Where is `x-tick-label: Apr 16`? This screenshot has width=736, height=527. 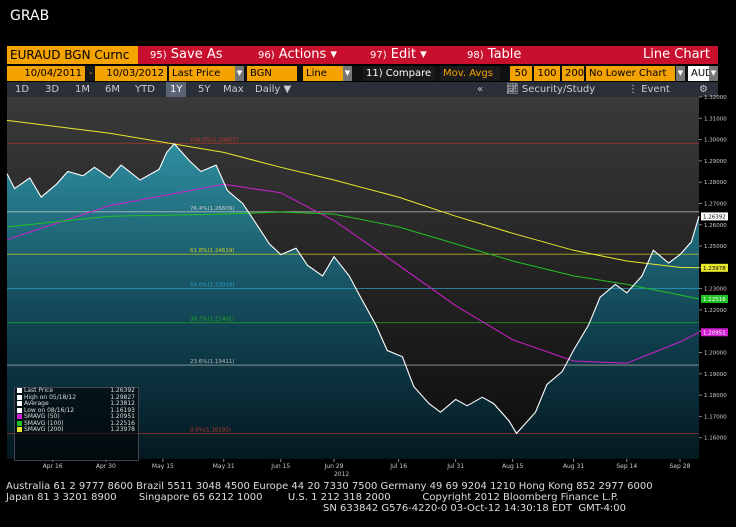 x-tick-label: Apr 16 is located at coordinates (53, 466).